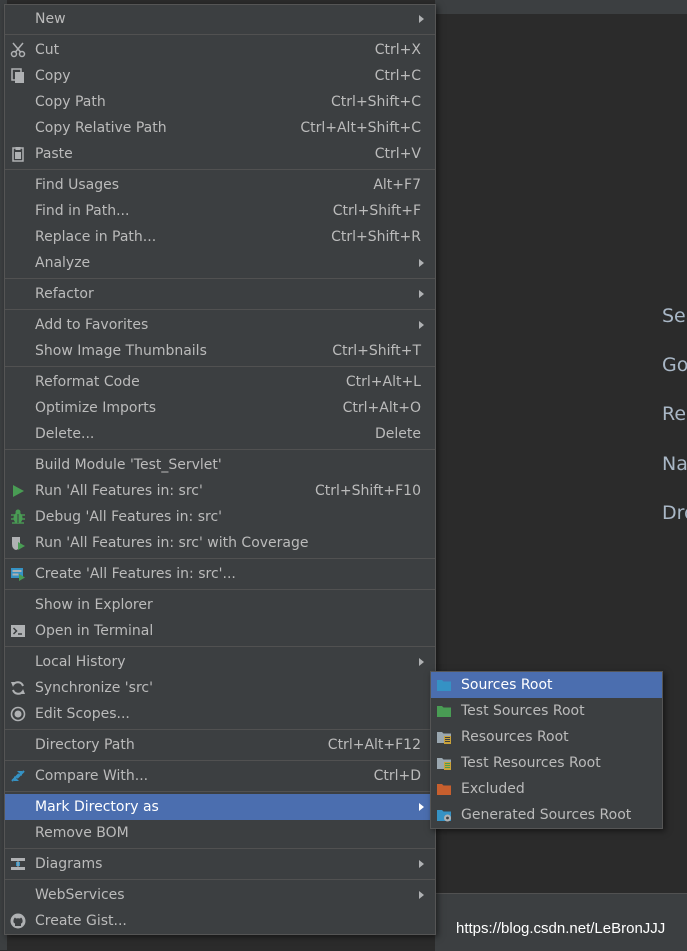 The width and height of the screenshot is (687, 951). I want to click on submenu-item-label: Sources Root, so click(507, 685).